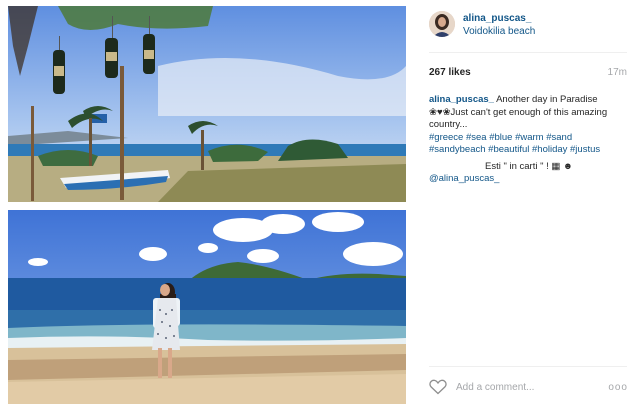  I want to click on post-location: Voidokilia beach, so click(499, 31).